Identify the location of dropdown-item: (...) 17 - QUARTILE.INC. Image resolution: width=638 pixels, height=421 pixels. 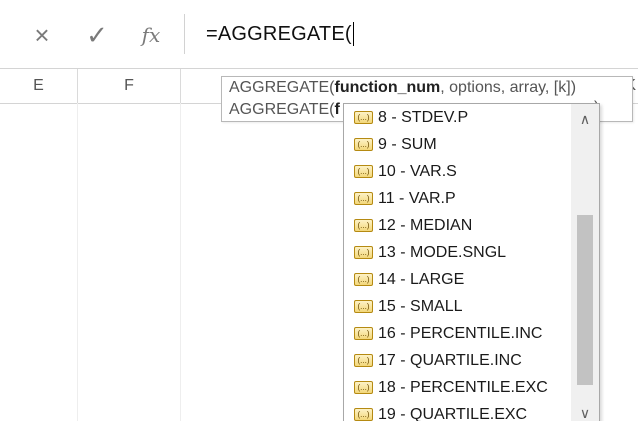
(457, 360).